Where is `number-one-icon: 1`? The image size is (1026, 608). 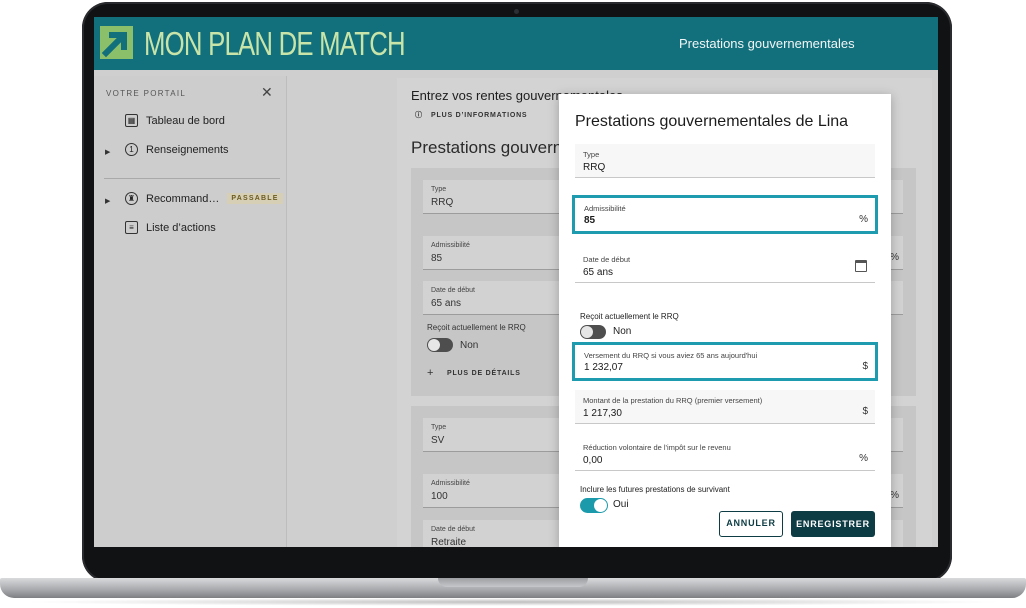 number-one-icon: 1 is located at coordinates (131, 149).